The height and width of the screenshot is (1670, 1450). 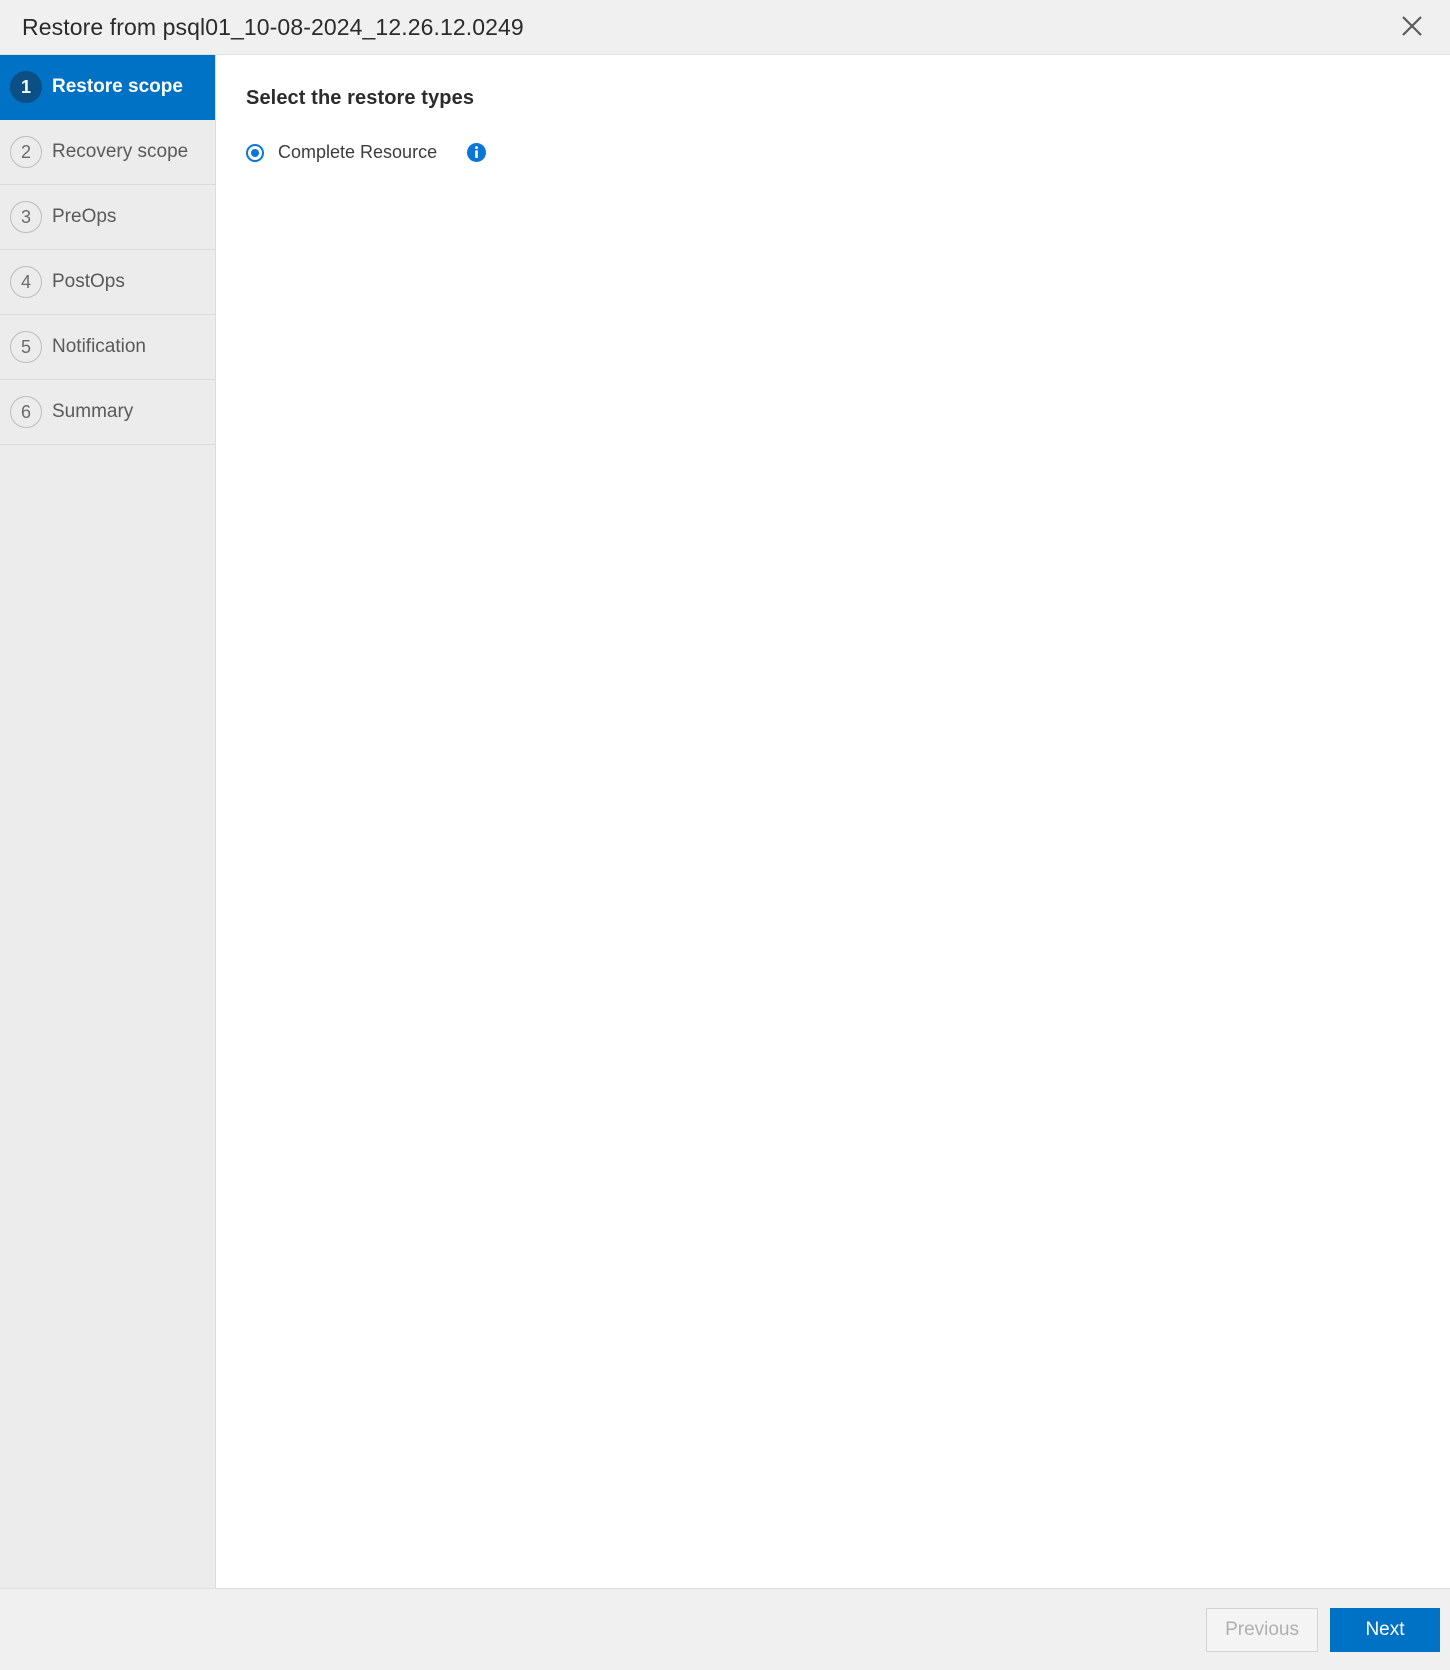 What do you see at coordinates (93, 411) in the screenshot?
I see `sidebar-step-label: Summary` at bounding box center [93, 411].